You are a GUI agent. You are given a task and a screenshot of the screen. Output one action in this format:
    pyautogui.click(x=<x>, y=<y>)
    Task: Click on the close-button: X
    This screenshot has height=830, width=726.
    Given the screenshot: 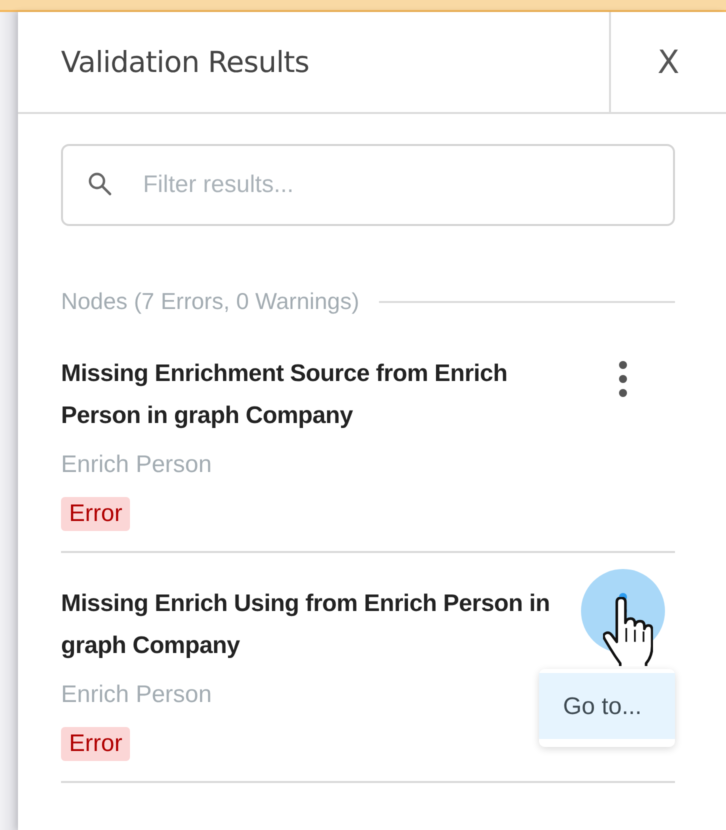 What is the action you would take?
    pyautogui.click(x=667, y=62)
    